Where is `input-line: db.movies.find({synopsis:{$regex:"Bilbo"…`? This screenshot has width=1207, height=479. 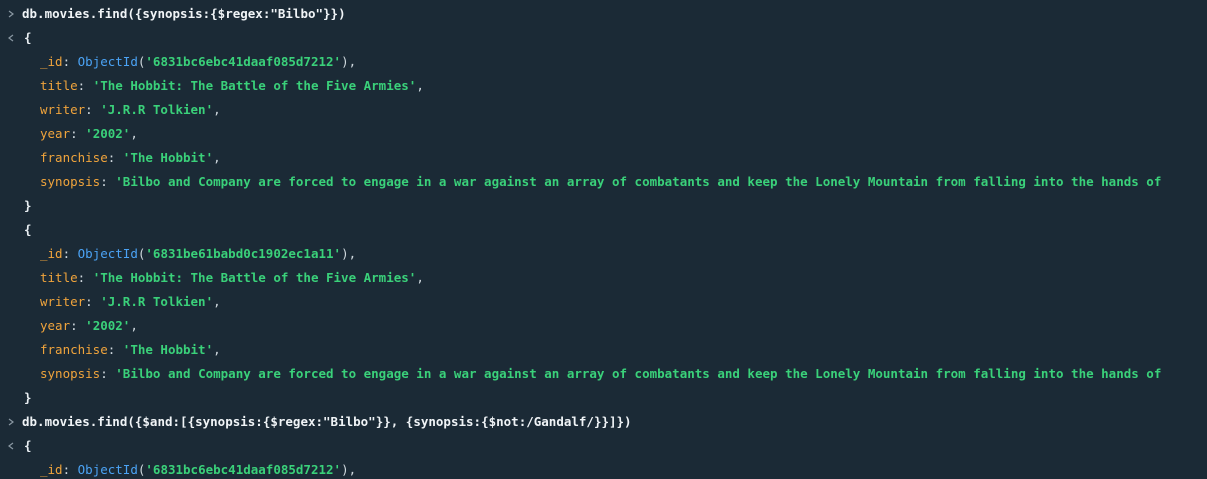
input-line: db.movies.find({synopsis:{$regex:"Bilbo"… is located at coordinates (603, 14).